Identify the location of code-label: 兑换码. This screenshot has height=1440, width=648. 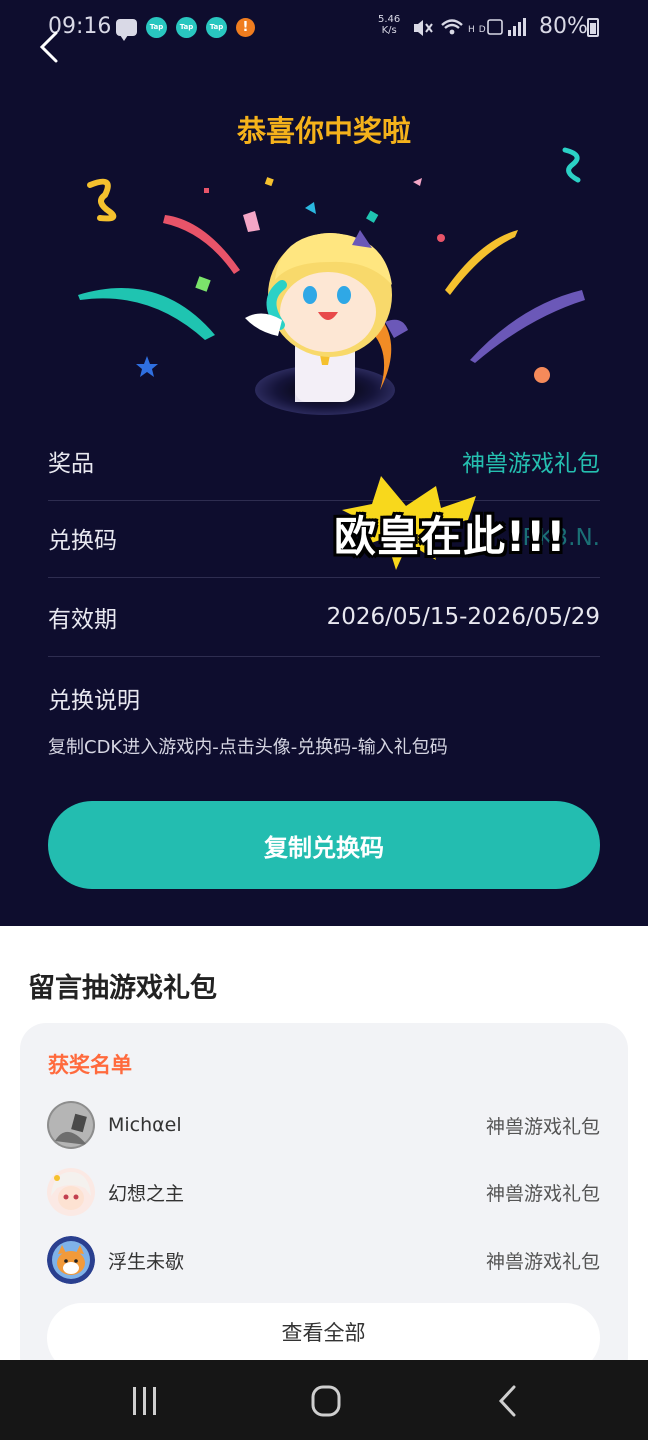
(82, 540).